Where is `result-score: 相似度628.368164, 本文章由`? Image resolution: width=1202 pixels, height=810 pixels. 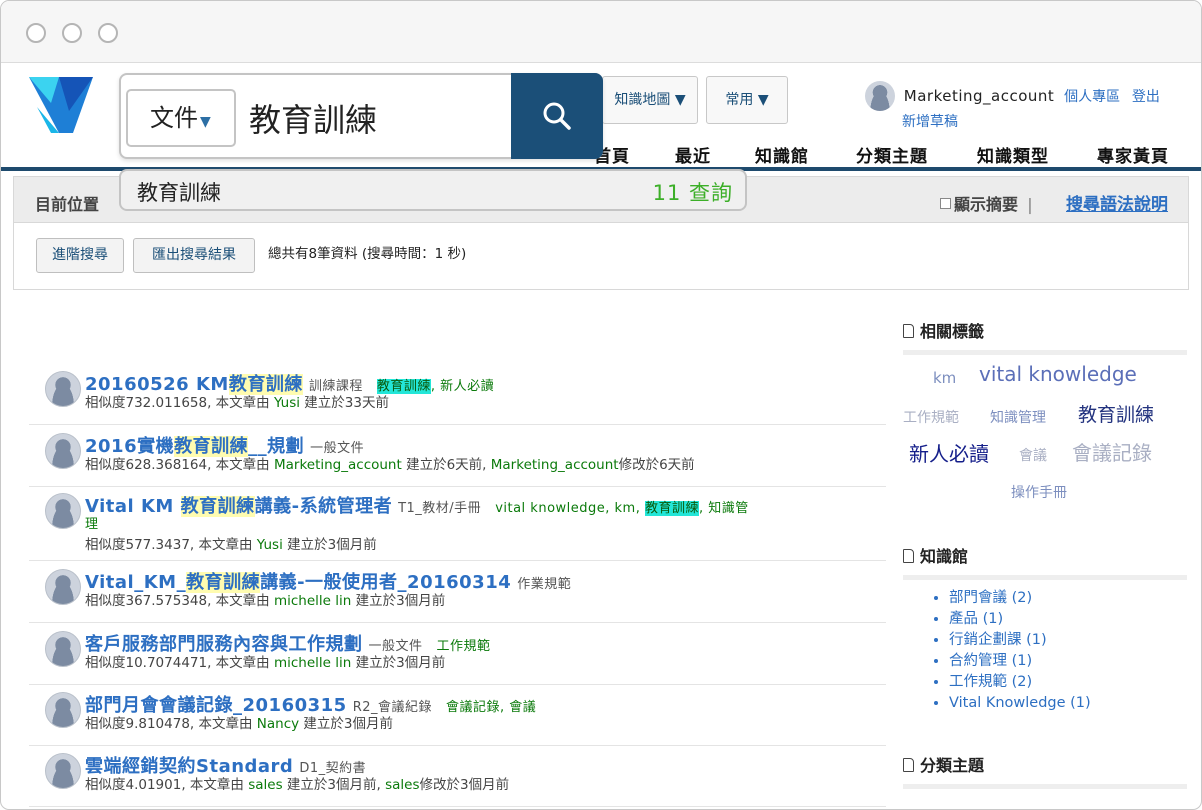
result-score: 相似度628.368164, 本文章由 is located at coordinates (179, 465).